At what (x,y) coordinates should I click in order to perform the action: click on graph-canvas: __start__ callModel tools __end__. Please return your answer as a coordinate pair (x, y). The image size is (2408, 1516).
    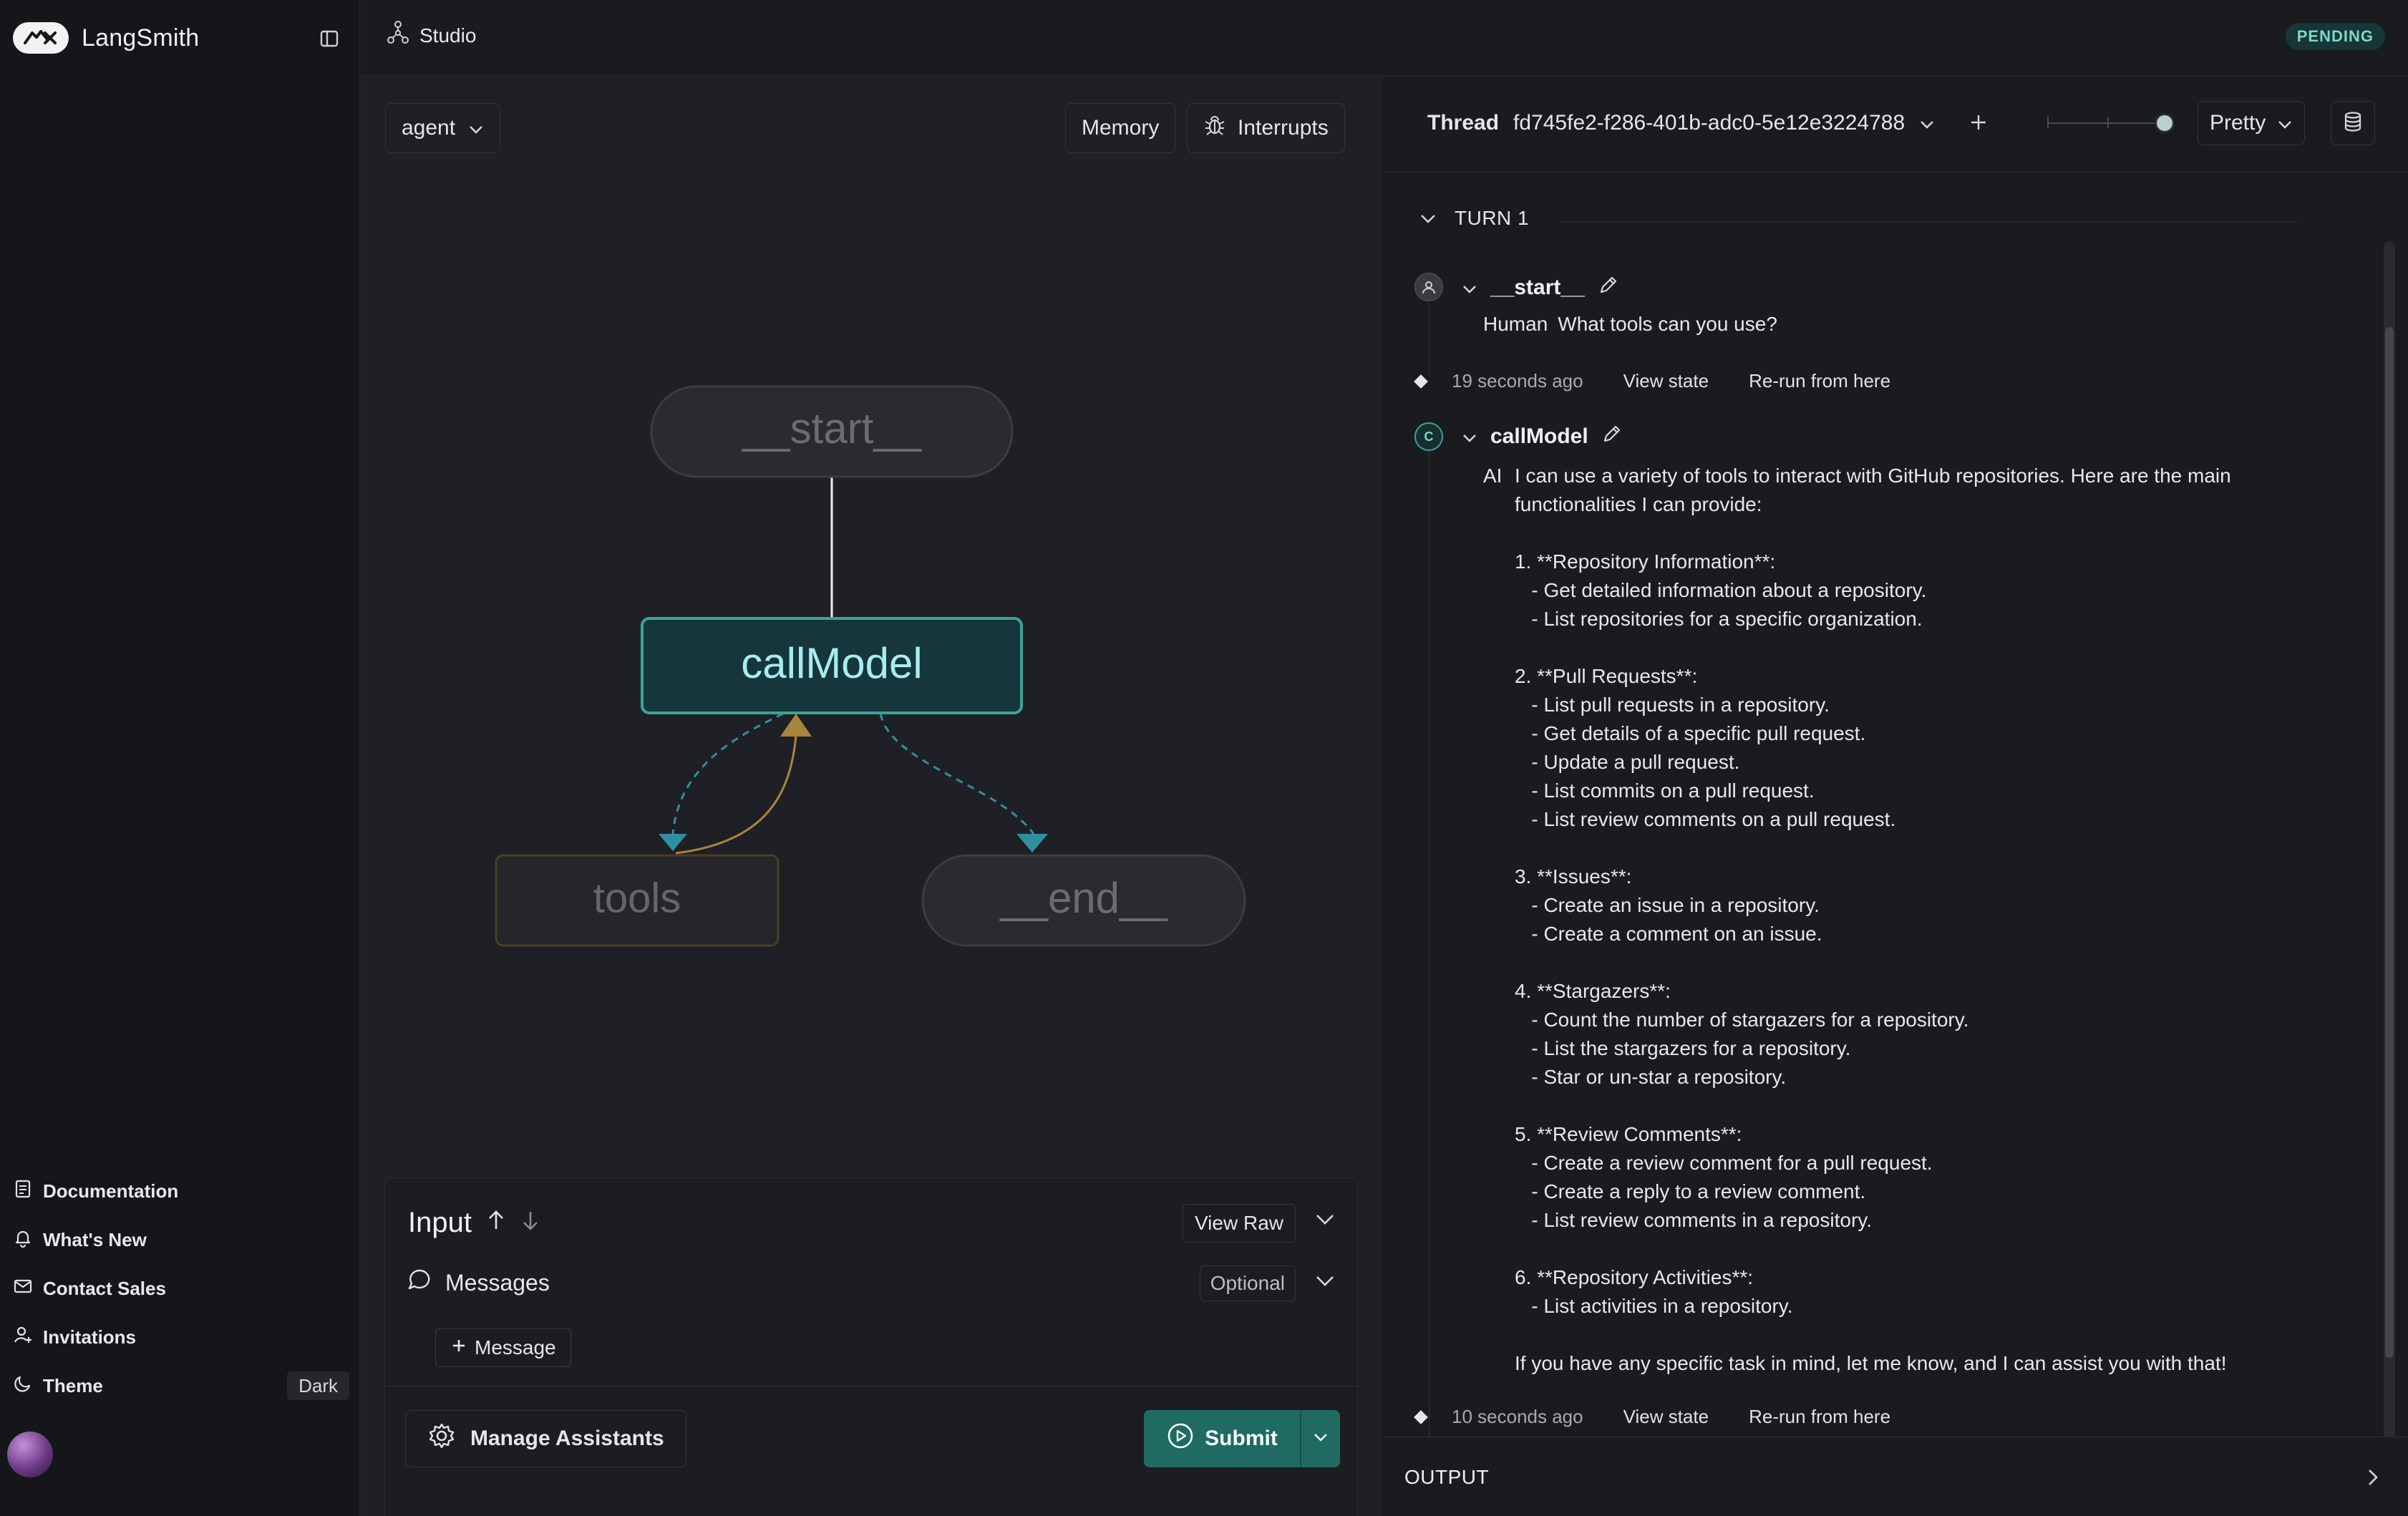
    Looking at the image, I should click on (871, 666).